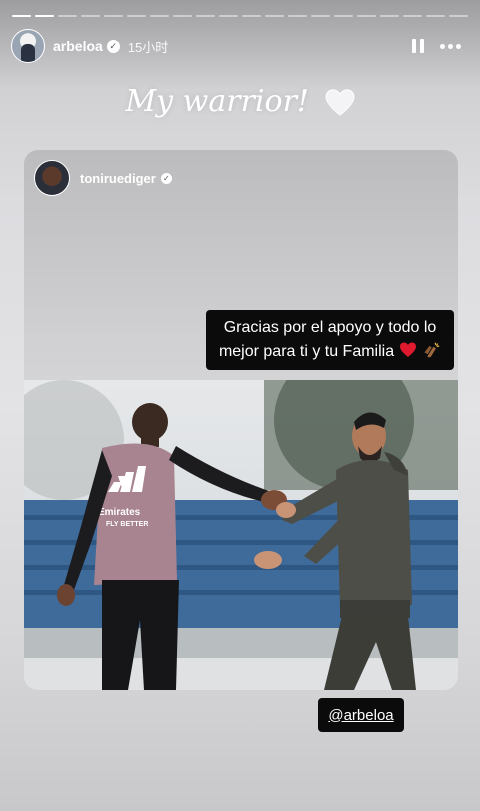 The image size is (480, 811). Describe the element at coordinates (78, 46) in the screenshot. I see `story-username: arbeloa` at that location.